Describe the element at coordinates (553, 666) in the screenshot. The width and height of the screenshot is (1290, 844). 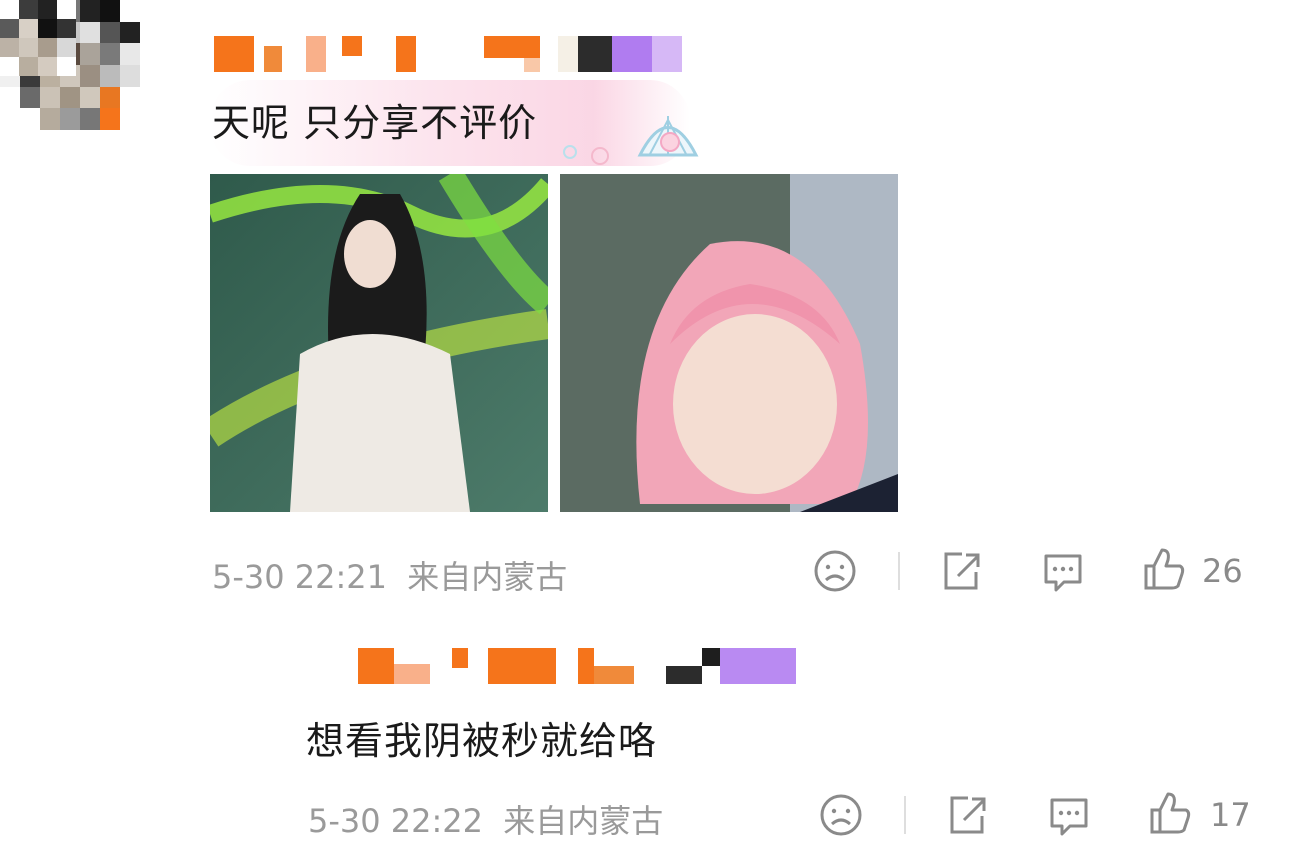
I see `reply-username` at that location.